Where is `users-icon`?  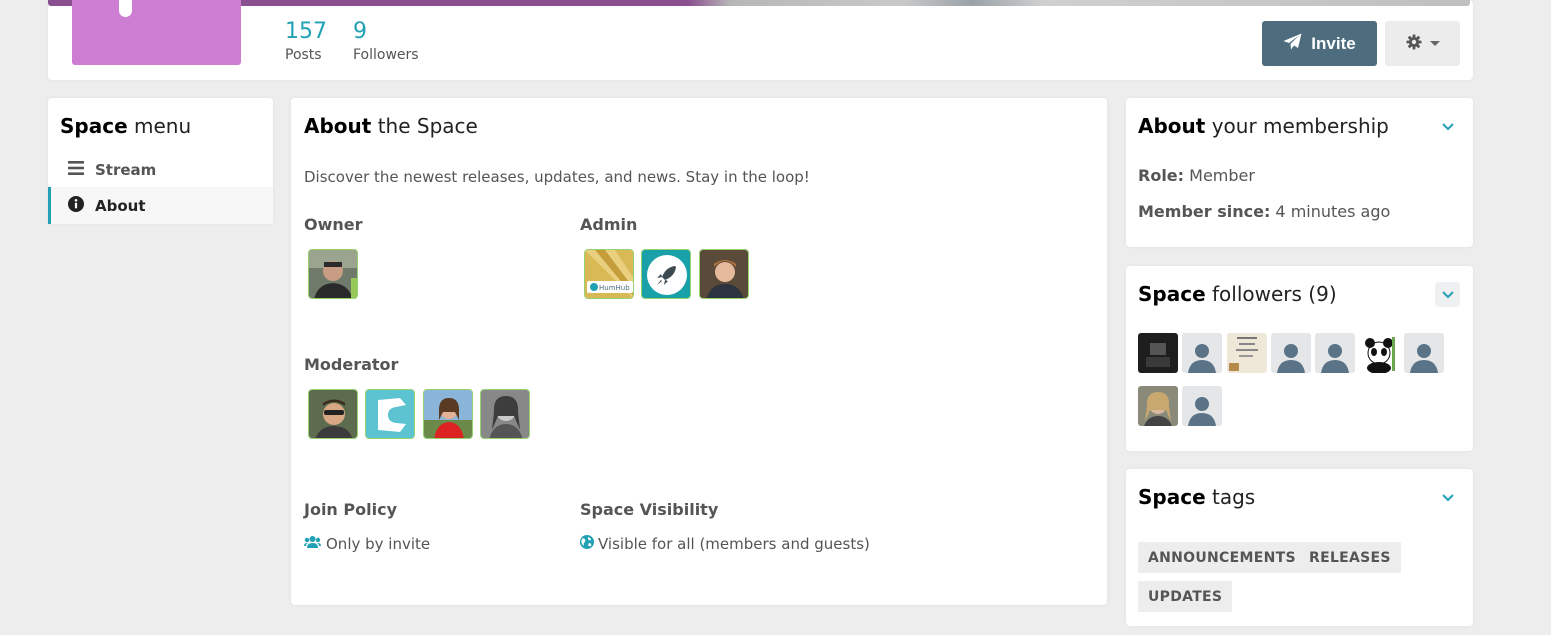 users-icon is located at coordinates (312, 544).